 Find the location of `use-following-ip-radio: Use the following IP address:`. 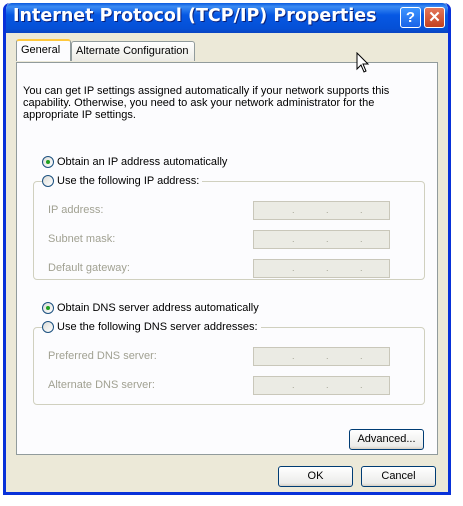

use-following-ip-radio: Use the following IP address: is located at coordinates (122, 181).